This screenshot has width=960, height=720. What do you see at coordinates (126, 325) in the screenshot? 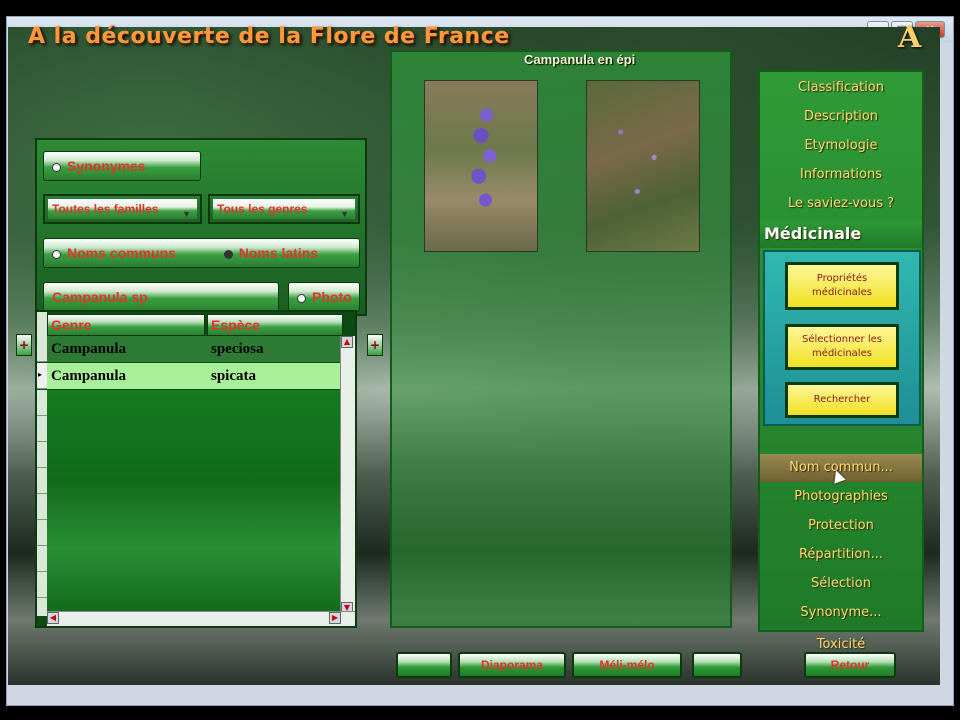
I see `column-header-genre: Genre` at bounding box center [126, 325].